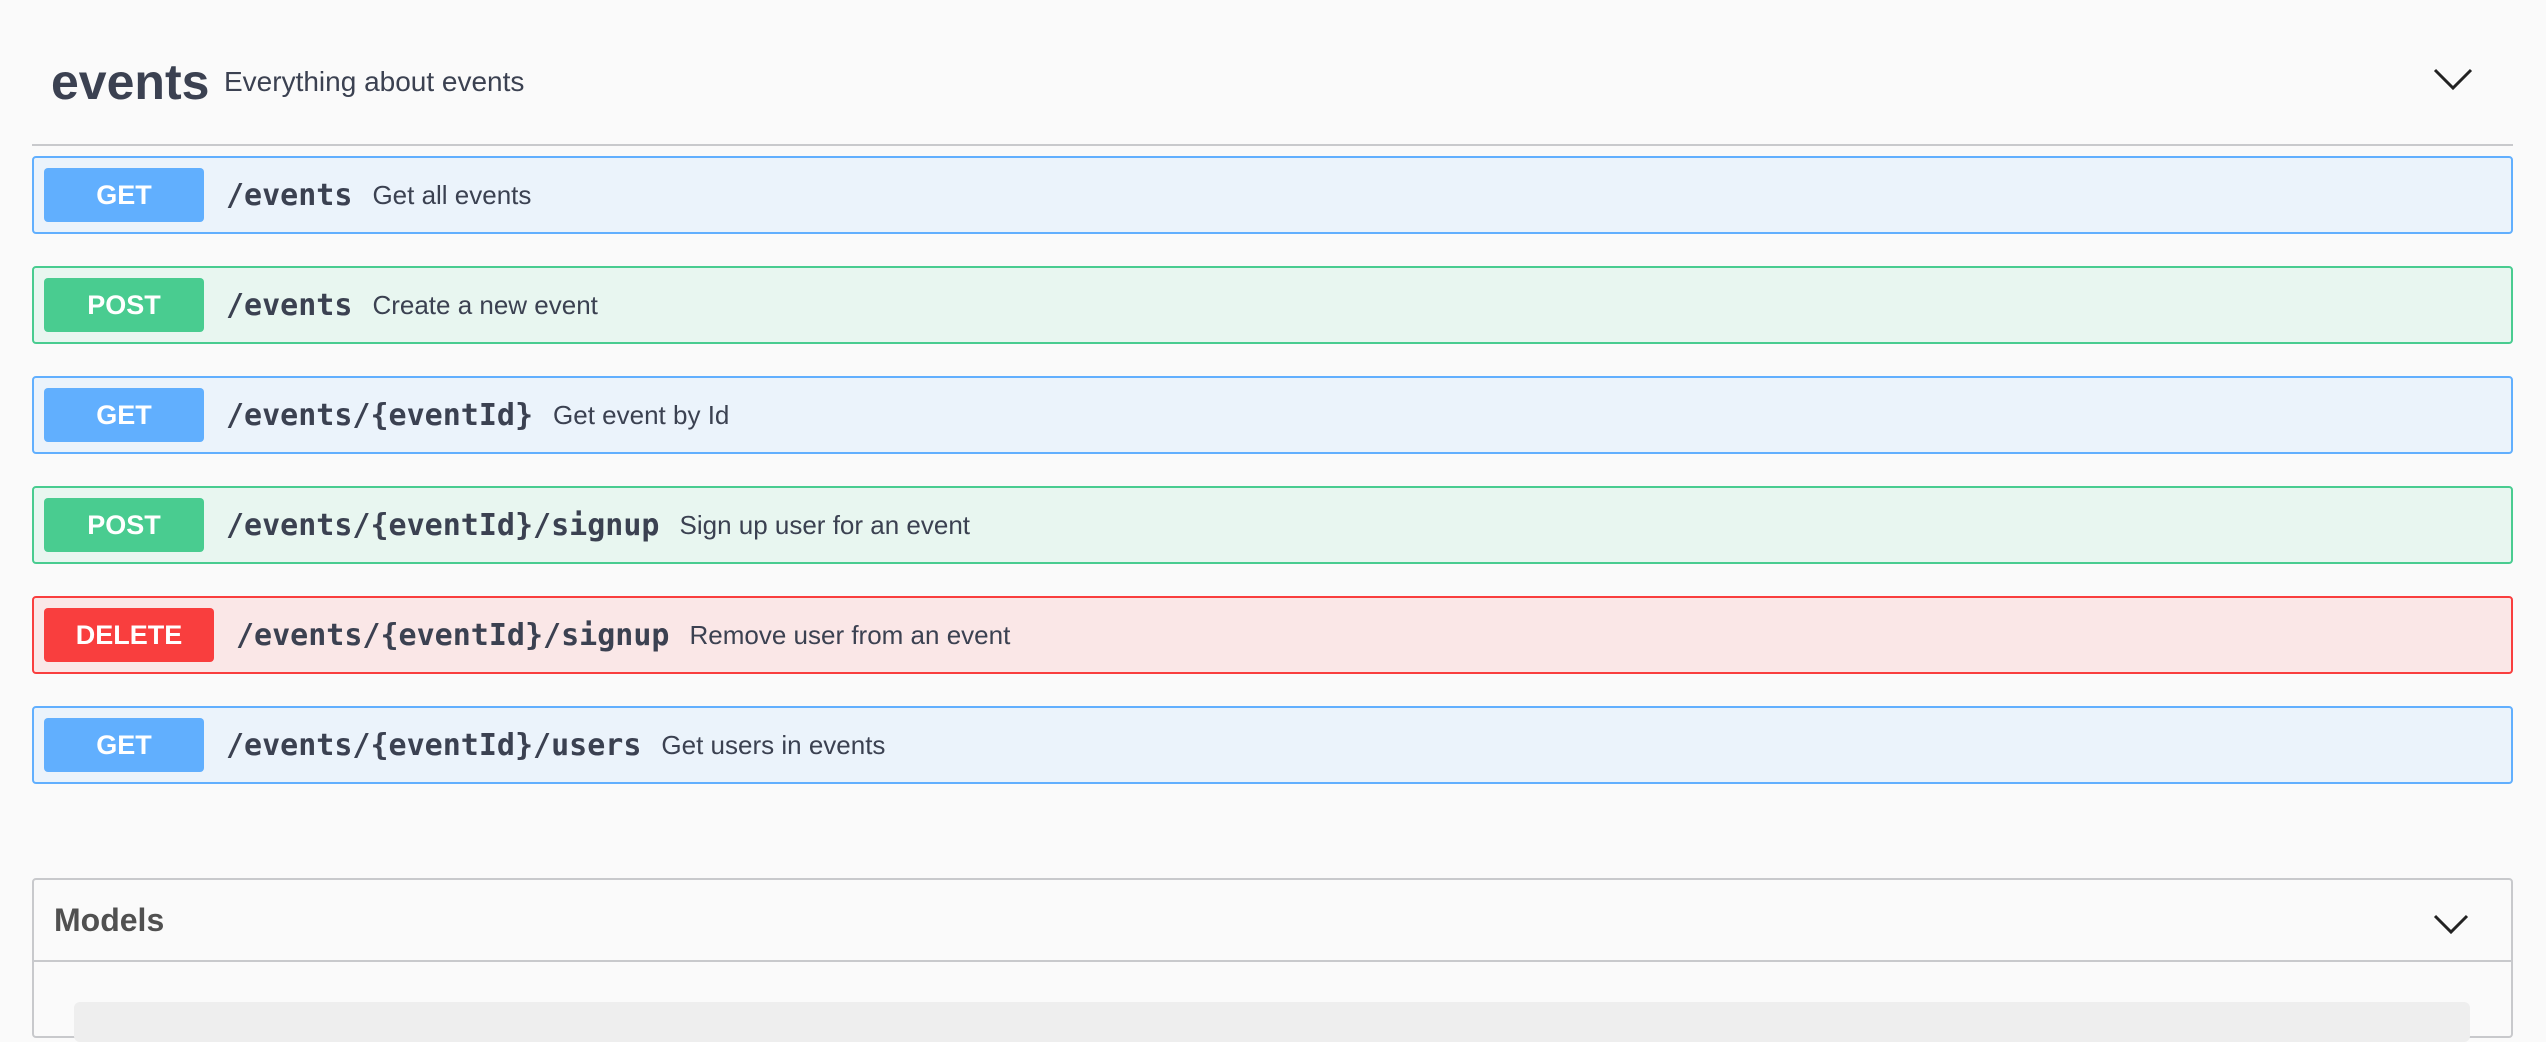 The width and height of the screenshot is (2546, 1042). Describe the element at coordinates (1272, 195) in the screenshot. I see `operation-get-events: GET /events Get all events` at that location.